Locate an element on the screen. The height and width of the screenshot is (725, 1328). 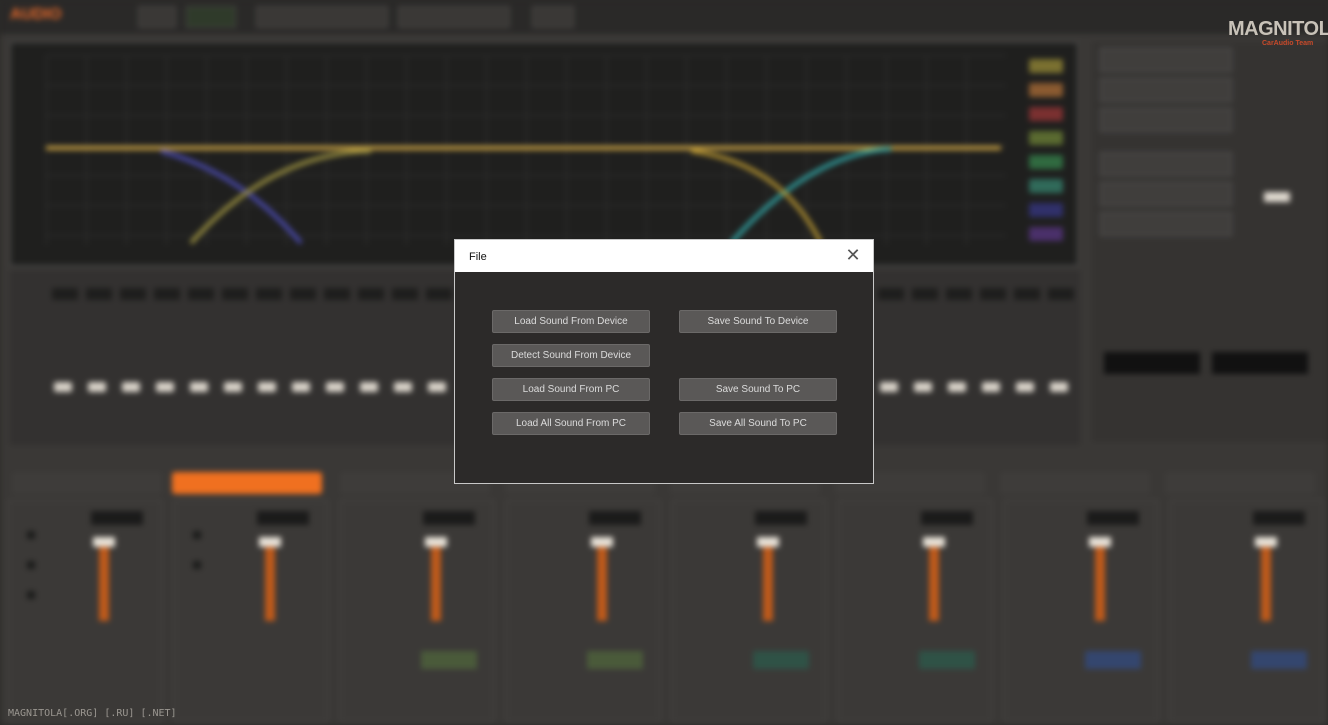
dialog-title: File is located at coordinates (478, 257).